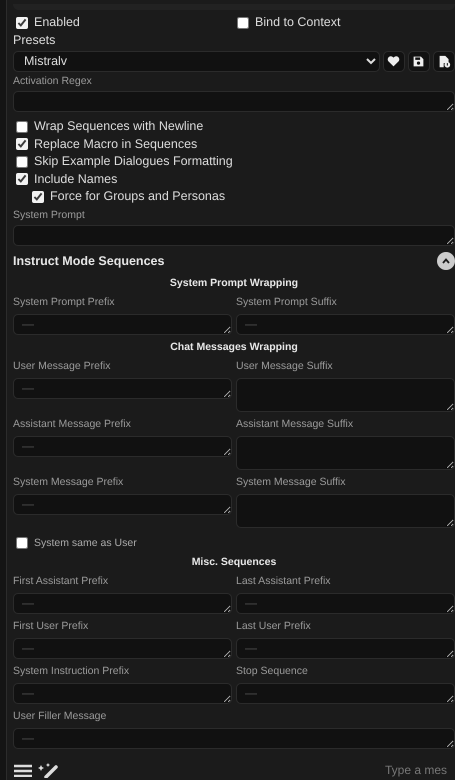  Describe the element at coordinates (234, 347) in the screenshot. I see `subsection-heading: Chat Messages Wrapping` at that location.